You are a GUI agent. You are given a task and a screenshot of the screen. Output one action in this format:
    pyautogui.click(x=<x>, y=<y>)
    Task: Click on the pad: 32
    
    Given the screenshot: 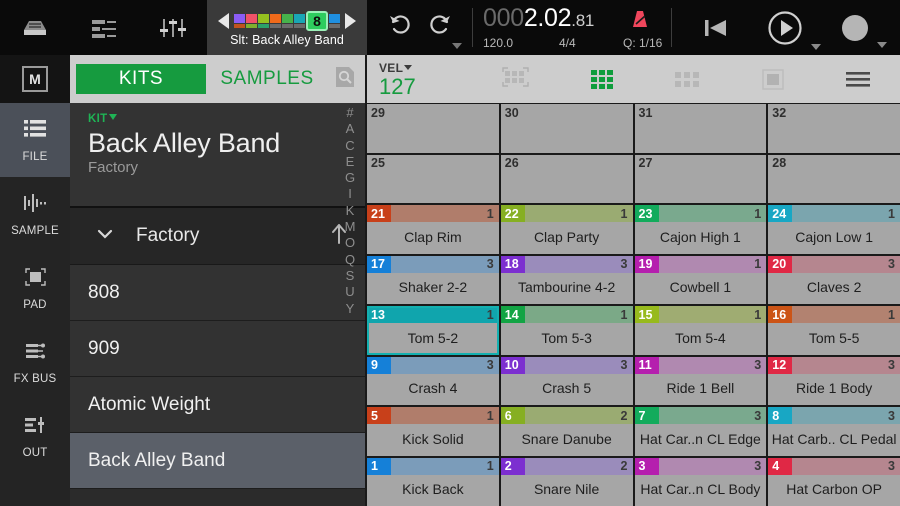 What is the action you would take?
    pyautogui.click(x=834, y=128)
    